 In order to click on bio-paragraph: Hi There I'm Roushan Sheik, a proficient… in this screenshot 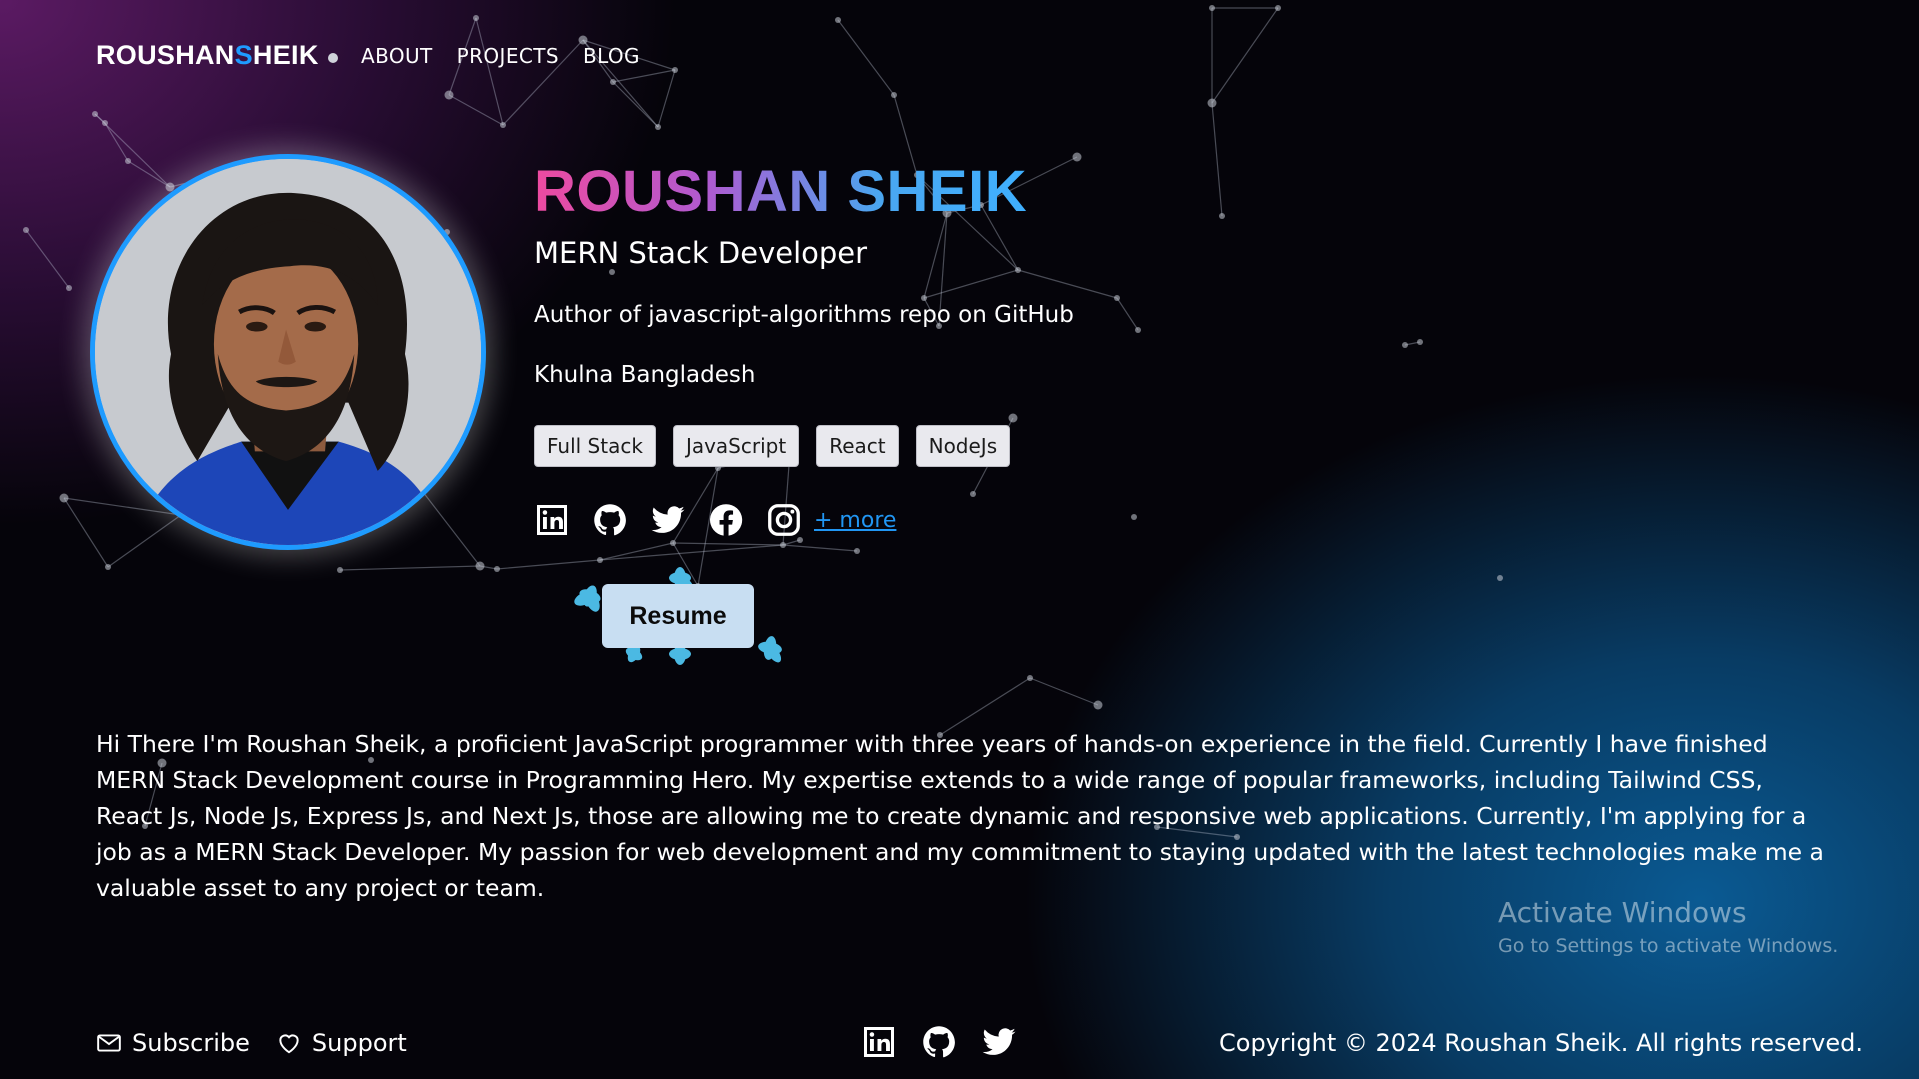, I will do `click(960, 816)`.